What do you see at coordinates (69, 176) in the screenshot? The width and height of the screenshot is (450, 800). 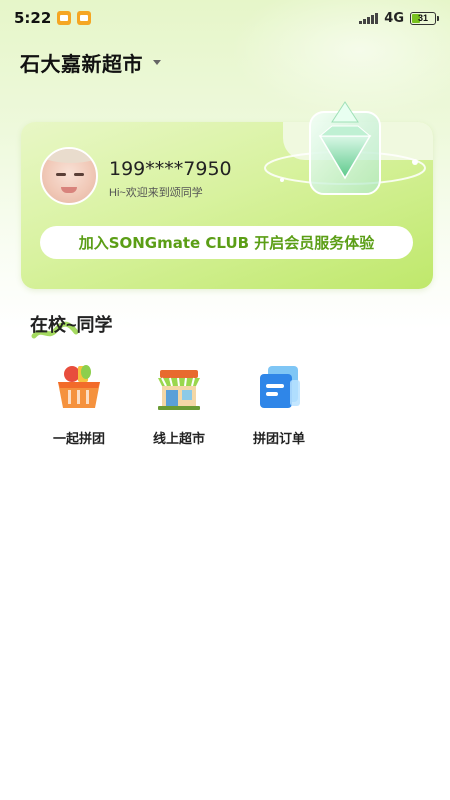 I see `avatar` at bounding box center [69, 176].